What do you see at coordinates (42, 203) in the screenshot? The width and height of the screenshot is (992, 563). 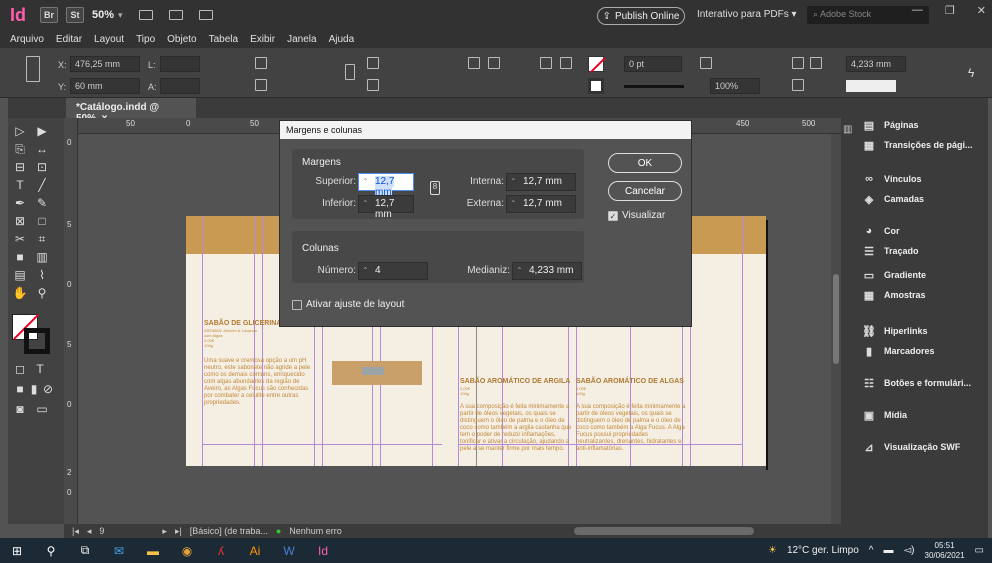 I see `pencil-tool-icon: ✎` at bounding box center [42, 203].